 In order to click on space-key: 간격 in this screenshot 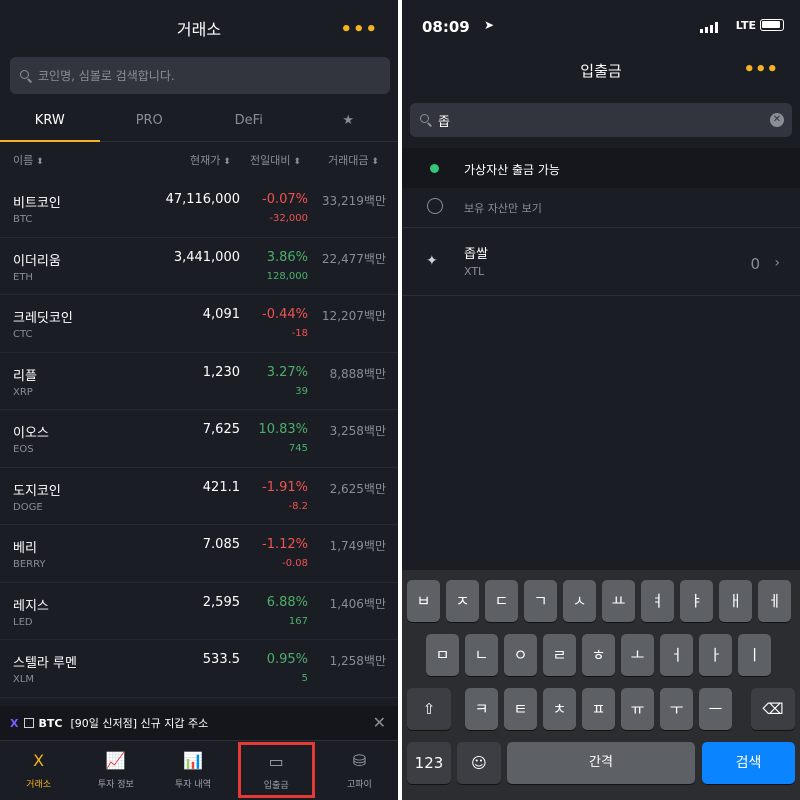, I will do `click(601, 763)`.